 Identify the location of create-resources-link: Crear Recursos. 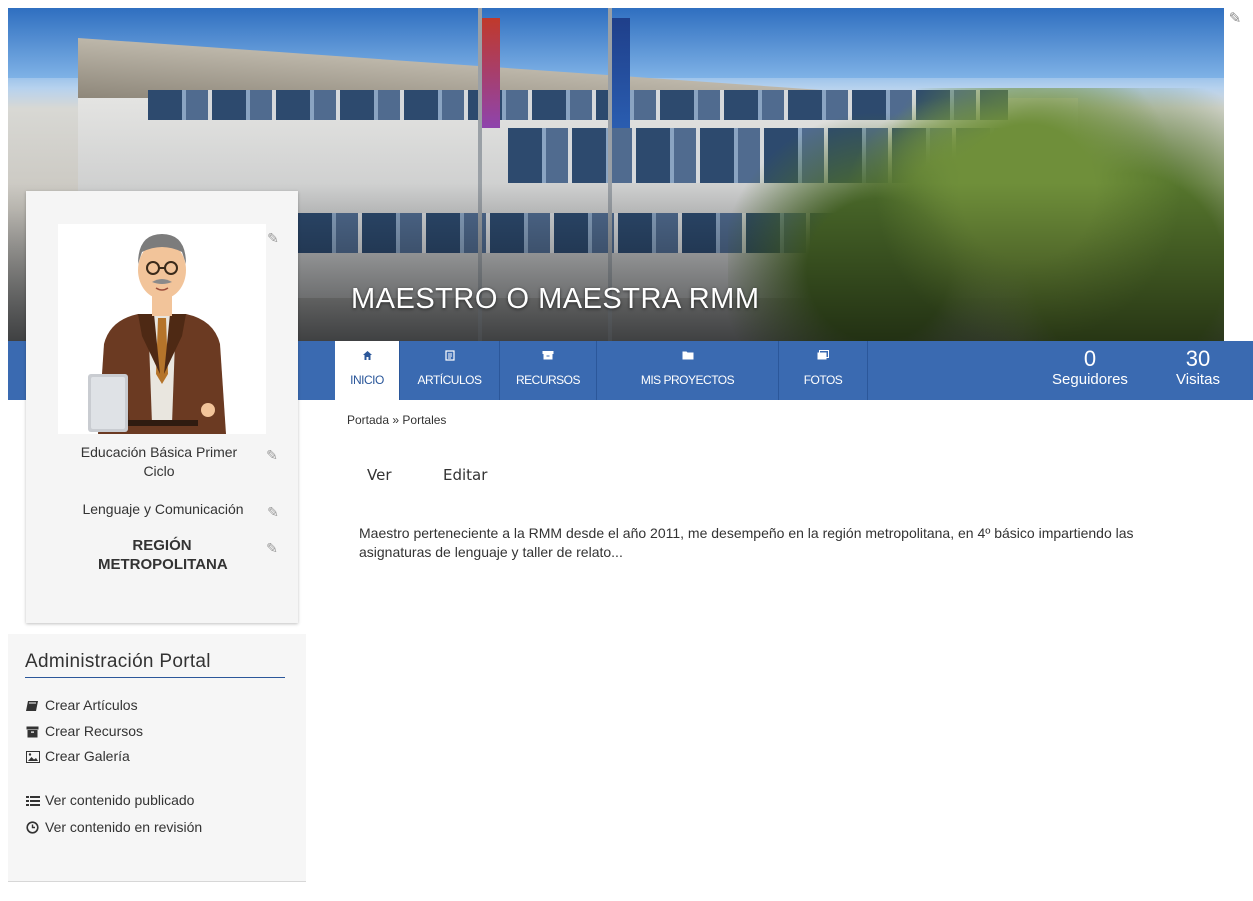
(84, 731).